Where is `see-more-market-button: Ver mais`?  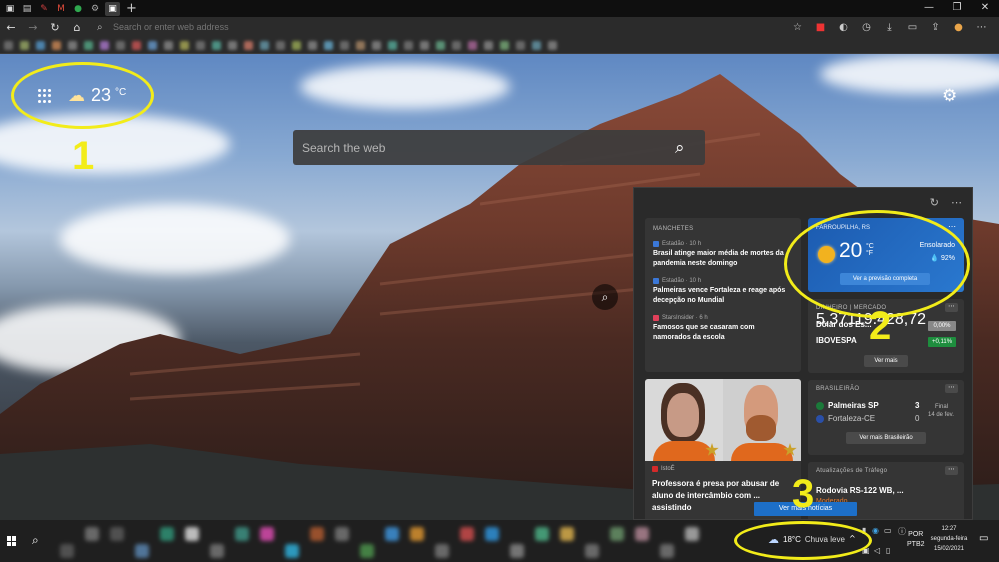 see-more-market-button: Ver mais is located at coordinates (886, 361).